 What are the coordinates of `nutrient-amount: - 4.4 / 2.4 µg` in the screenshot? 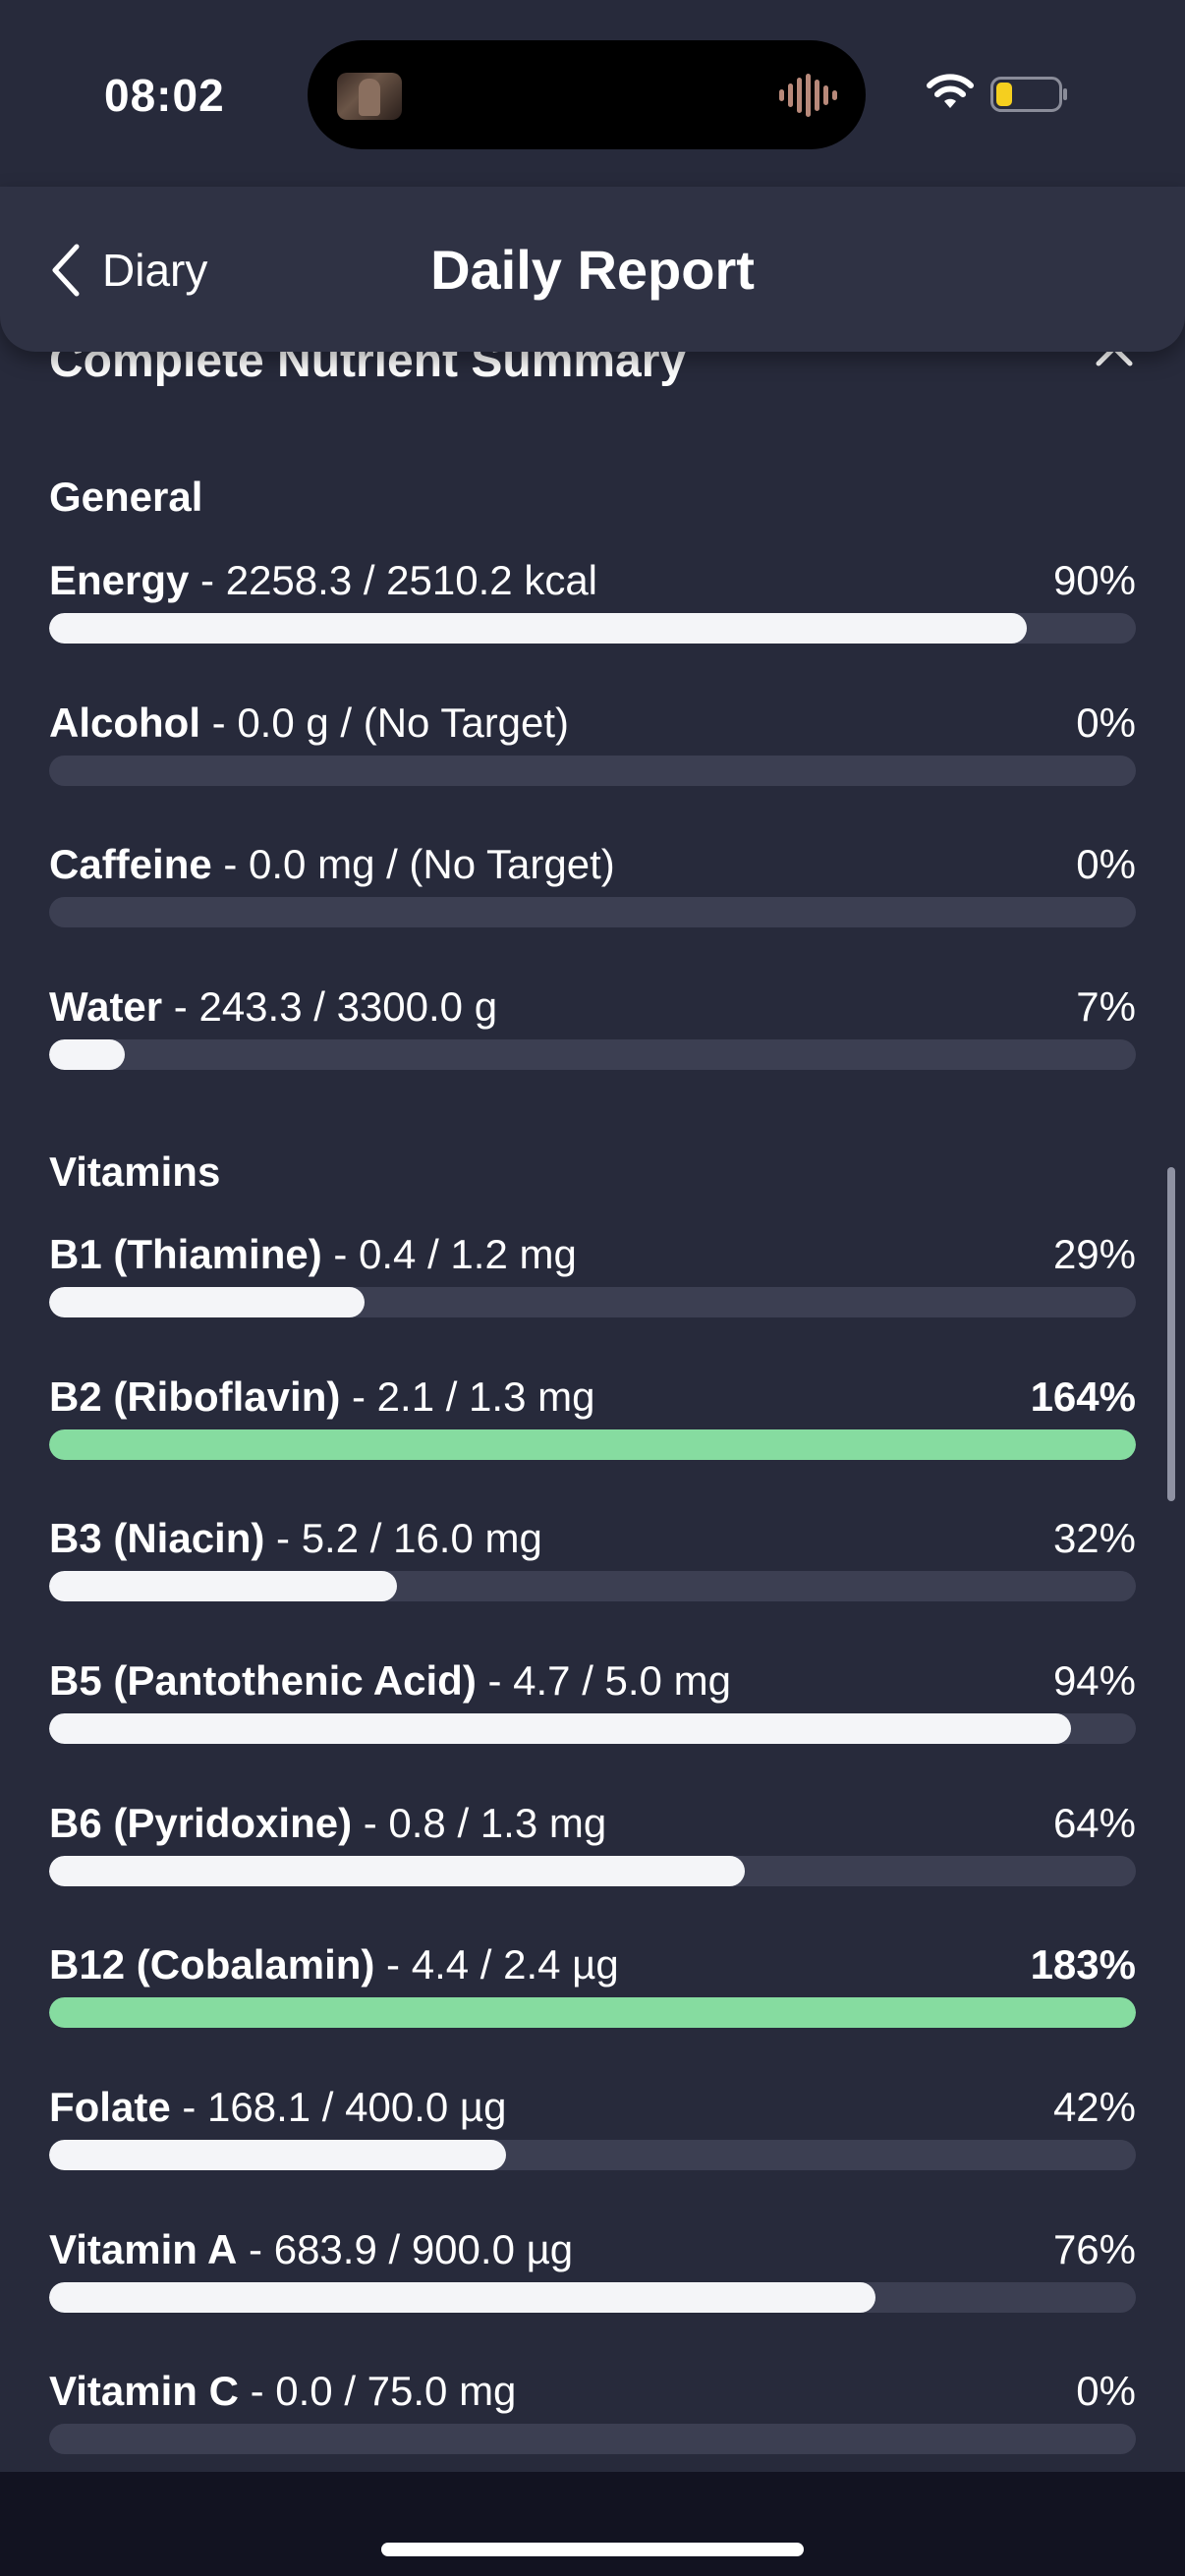 It's located at (497, 1964).